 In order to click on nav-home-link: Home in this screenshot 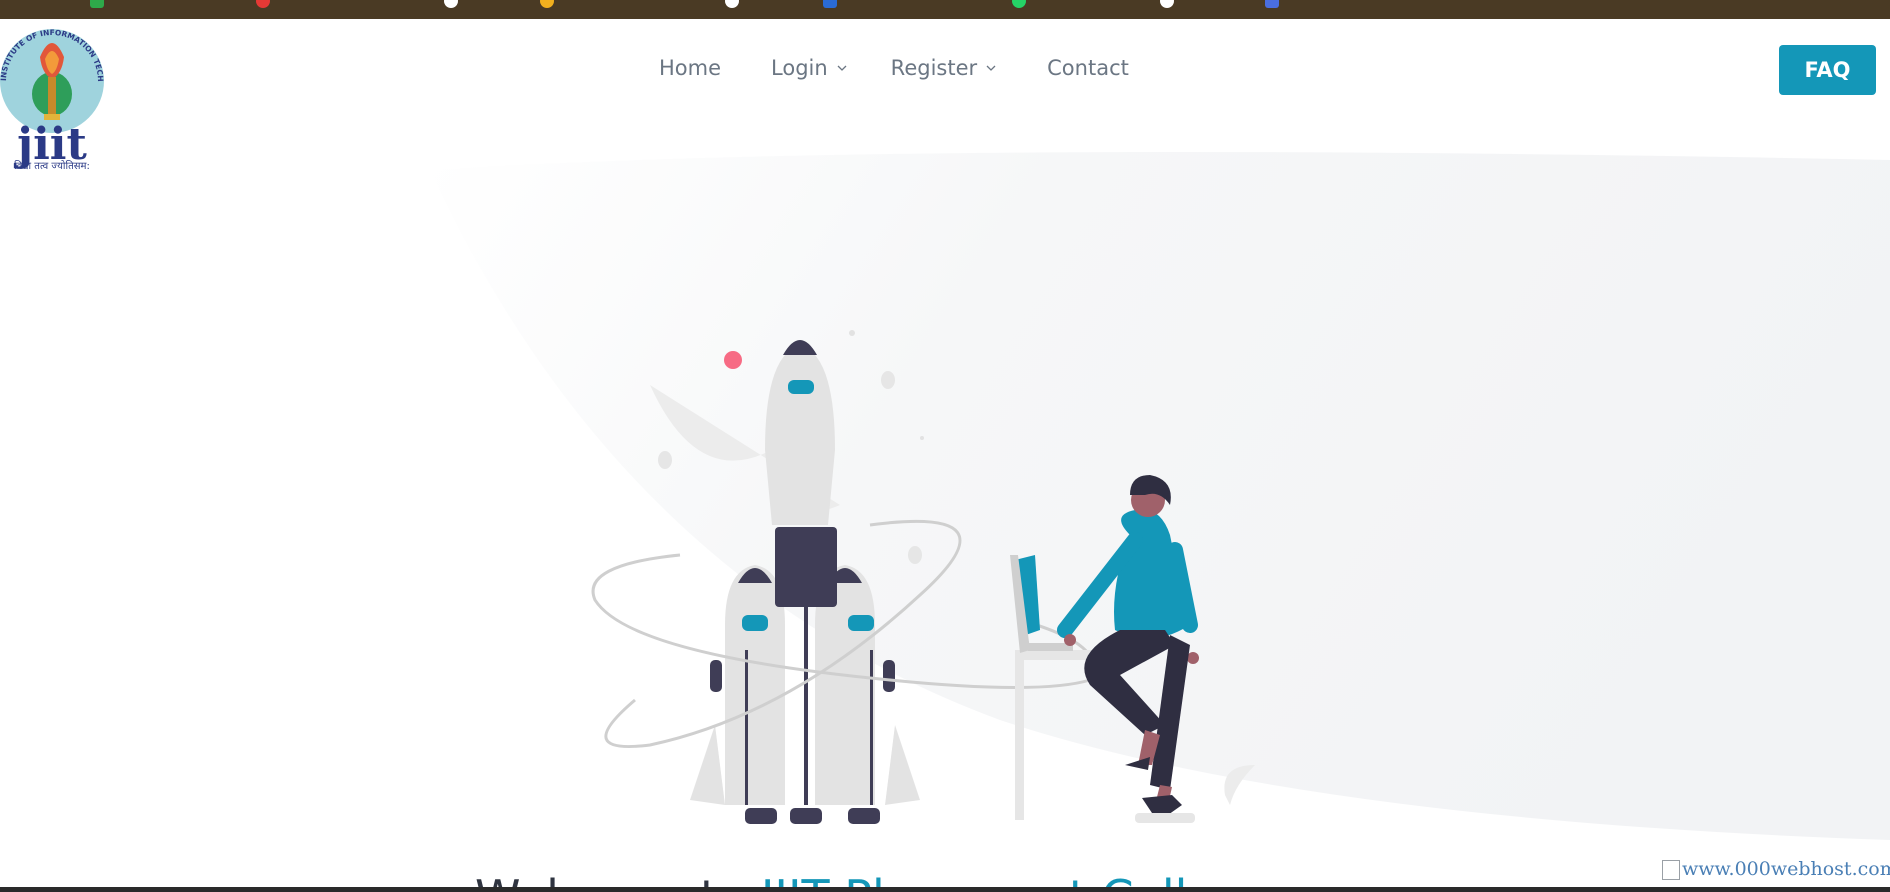, I will do `click(690, 68)`.